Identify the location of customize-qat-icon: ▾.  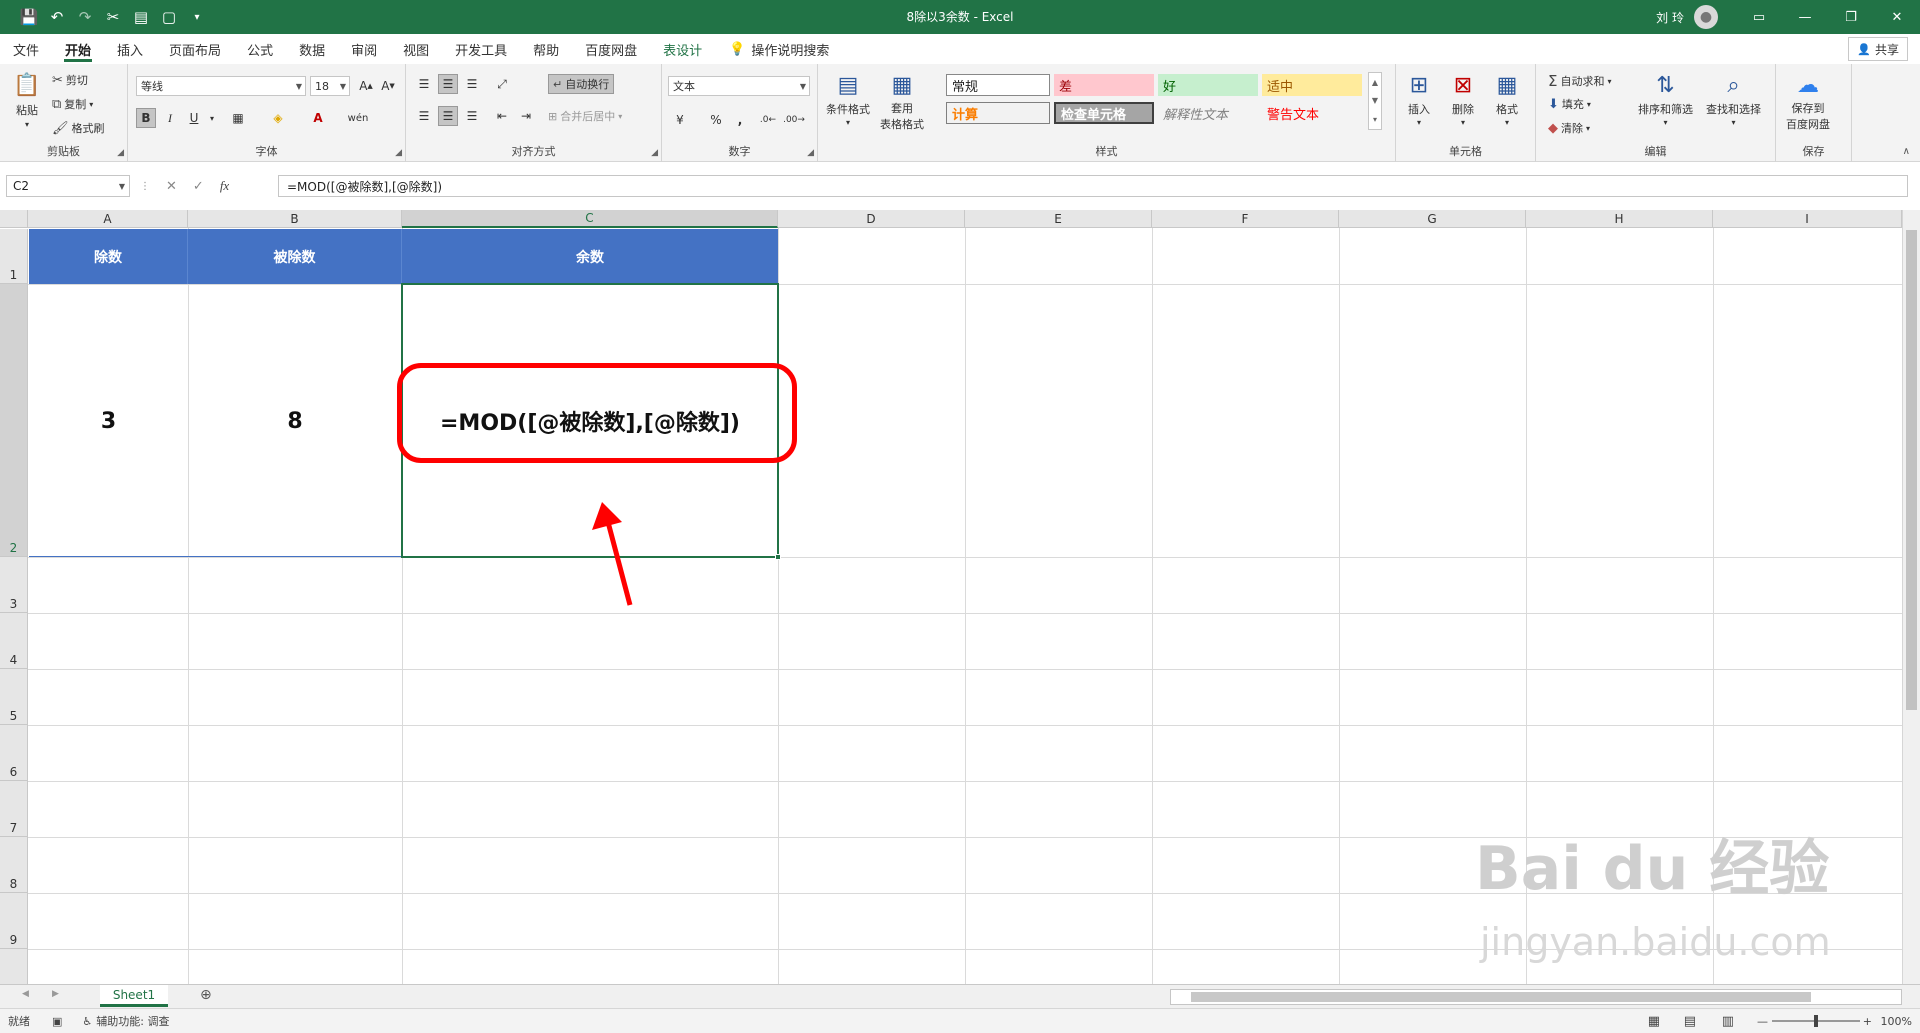
(197, 17).